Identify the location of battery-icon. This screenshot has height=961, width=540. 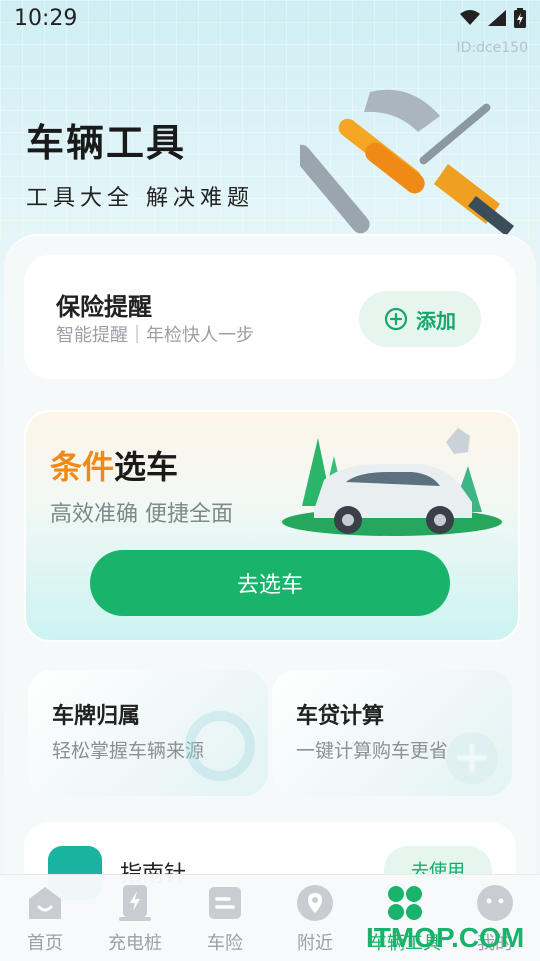
(520, 18).